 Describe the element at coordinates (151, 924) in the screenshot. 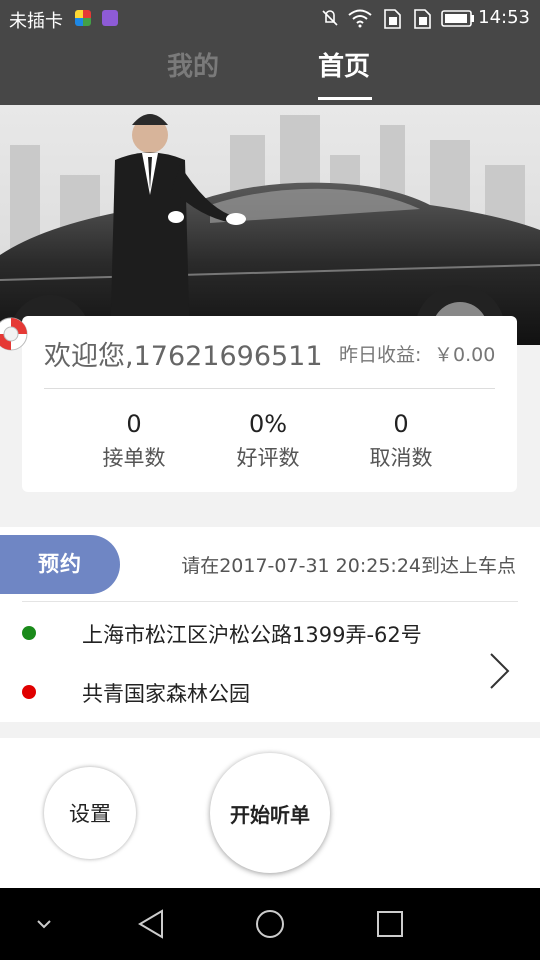

I see `back-icon` at that location.